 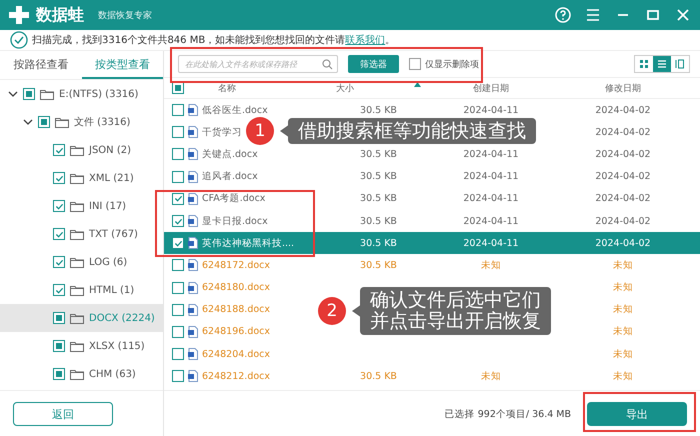 I want to click on tree-label: TXT (767), so click(x=113, y=234).